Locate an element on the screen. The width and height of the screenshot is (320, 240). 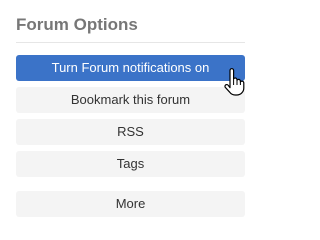
bookmark-forum-button: Bookmark this forum is located at coordinates (130, 100).